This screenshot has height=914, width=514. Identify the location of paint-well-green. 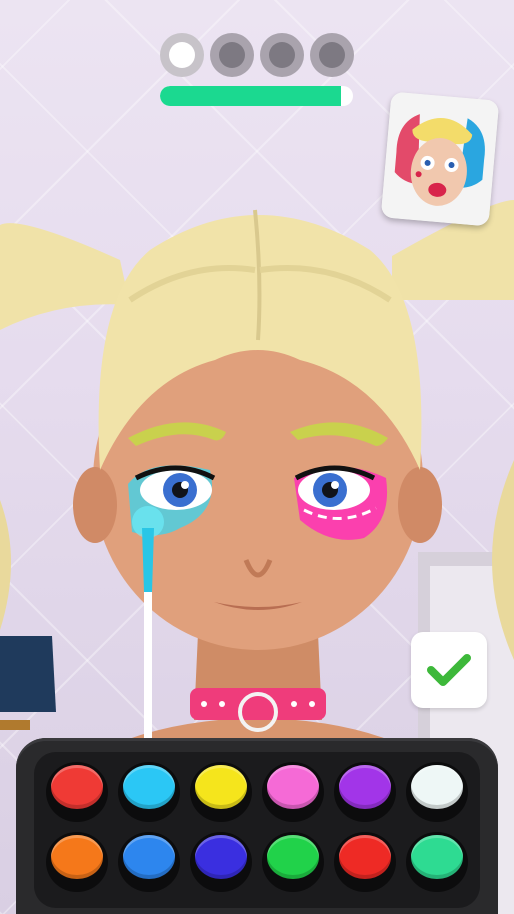
(293, 862).